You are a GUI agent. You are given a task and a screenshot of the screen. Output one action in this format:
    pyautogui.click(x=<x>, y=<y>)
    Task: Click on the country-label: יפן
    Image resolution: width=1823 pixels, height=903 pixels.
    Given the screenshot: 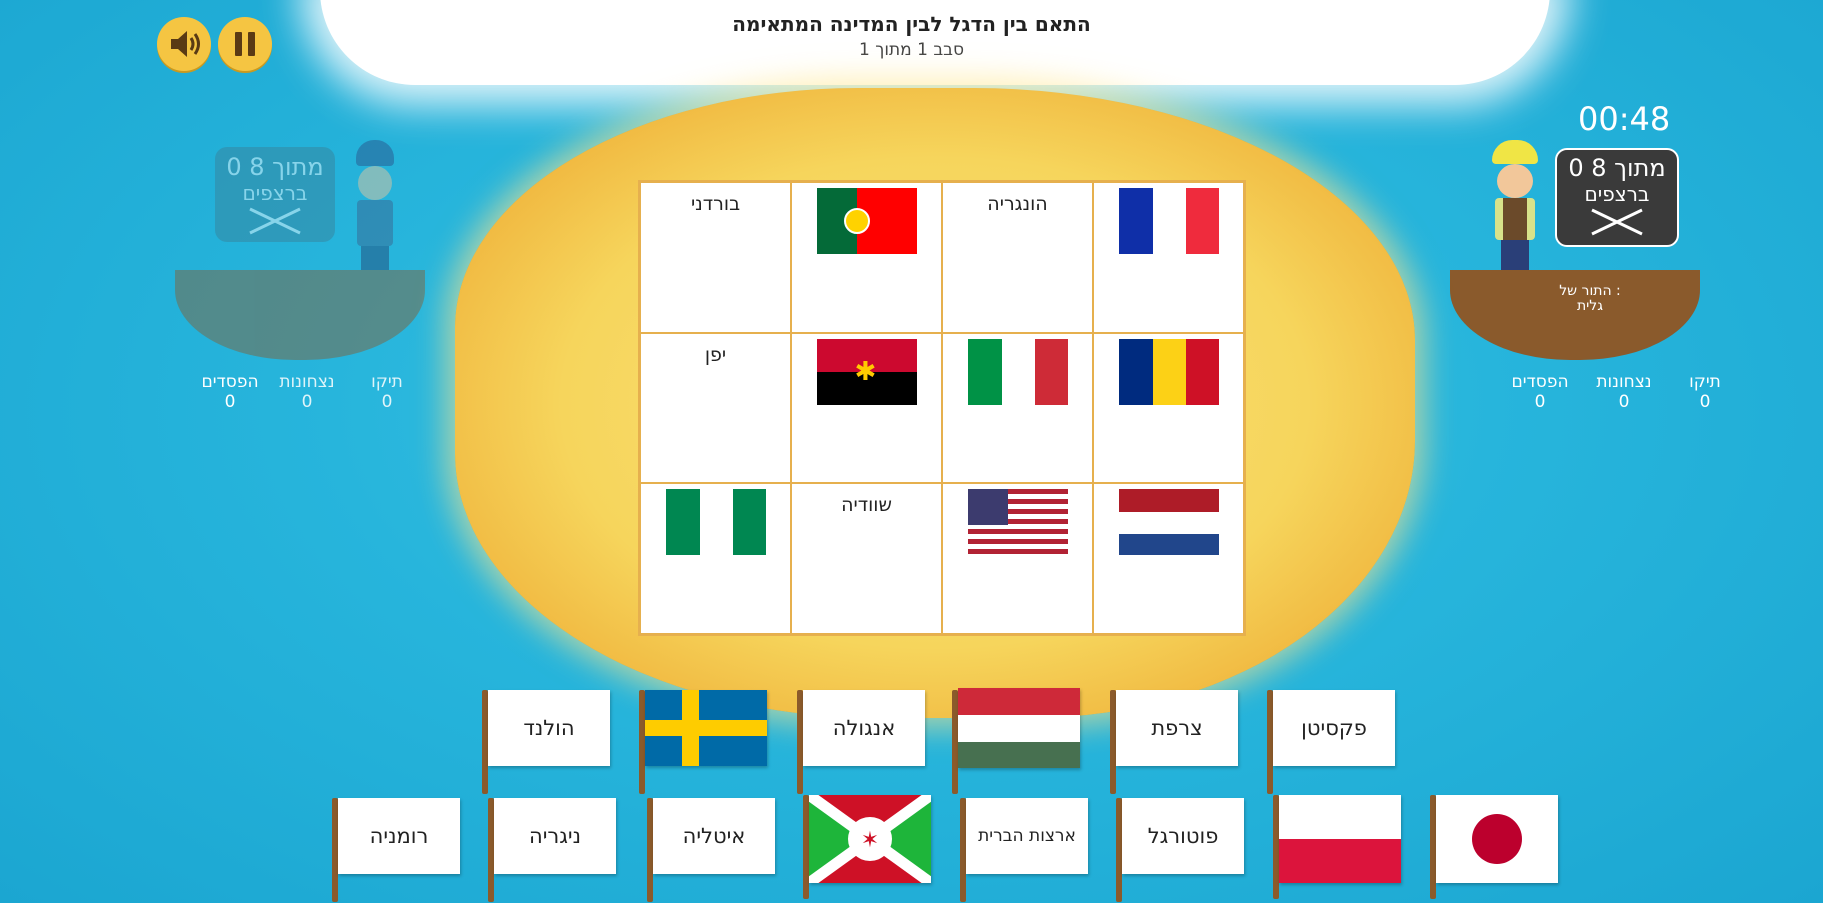 What is the action you would take?
    pyautogui.click(x=715, y=354)
    